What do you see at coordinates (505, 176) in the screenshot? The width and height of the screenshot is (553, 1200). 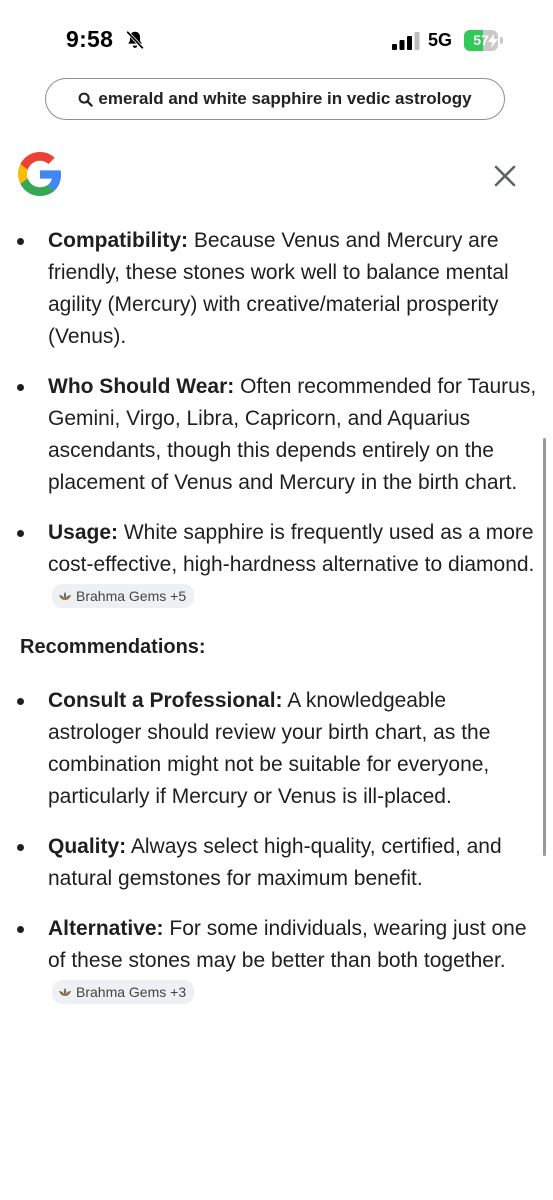 I see `close-icon` at bounding box center [505, 176].